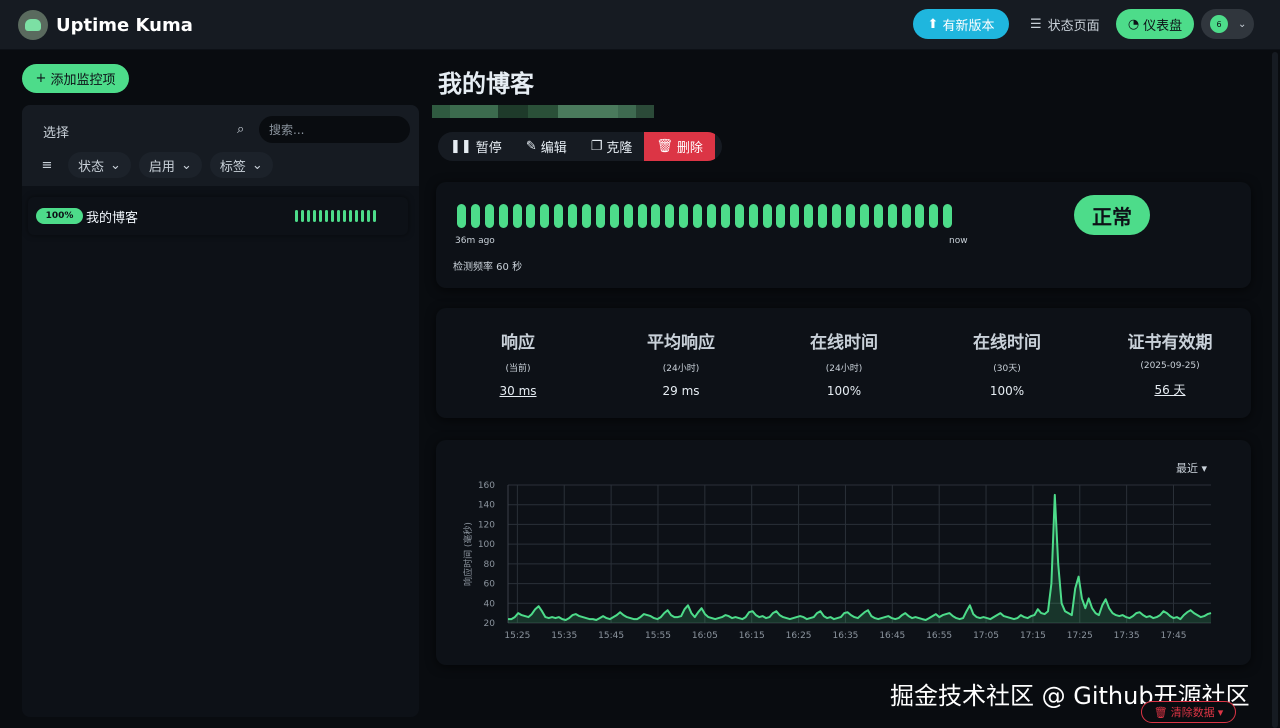  Describe the element at coordinates (1080, 636) in the screenshot. I see `x-tick-label: 17:25` at that location.